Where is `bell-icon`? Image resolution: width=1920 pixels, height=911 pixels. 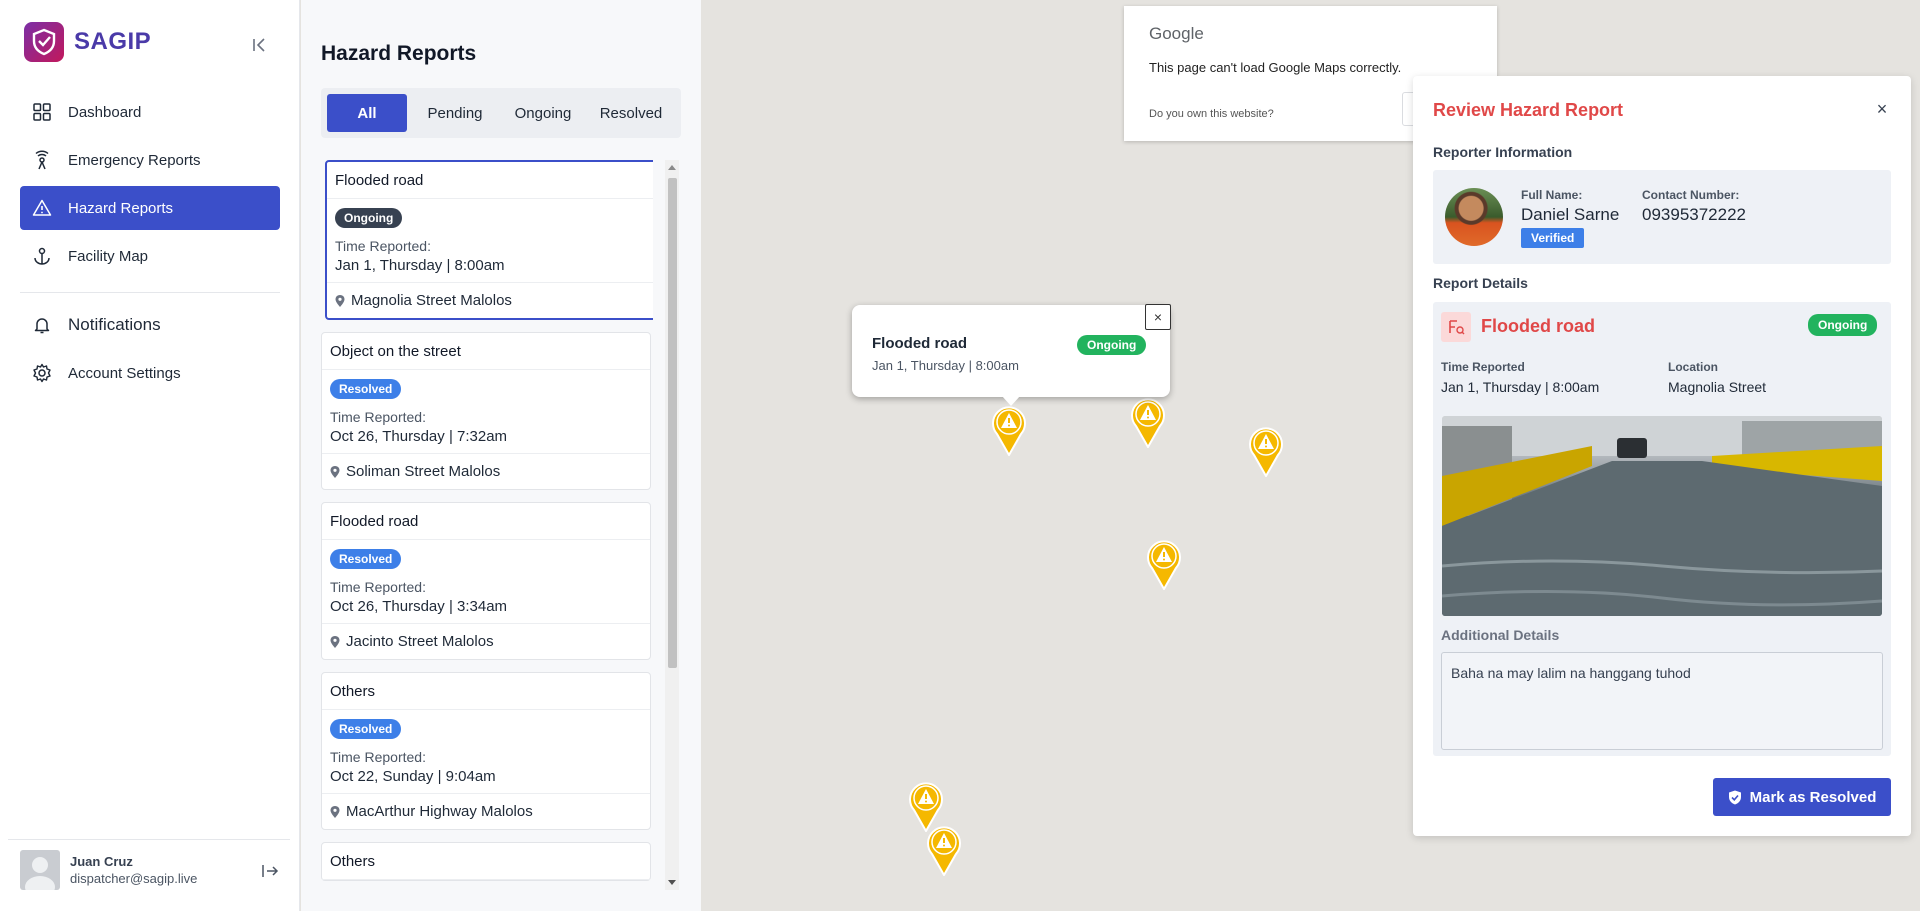 bell-icon is located at coordinates (42, 326).